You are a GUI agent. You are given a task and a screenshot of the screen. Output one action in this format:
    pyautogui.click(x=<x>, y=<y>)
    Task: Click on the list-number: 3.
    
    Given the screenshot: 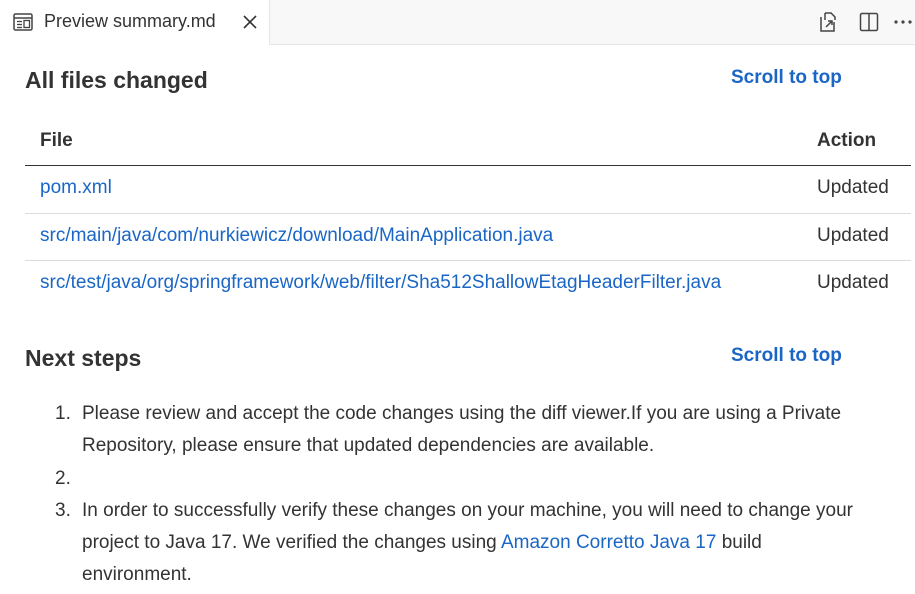 What is the action you would take?
    pyautogui.click(x=63, y=510)
    